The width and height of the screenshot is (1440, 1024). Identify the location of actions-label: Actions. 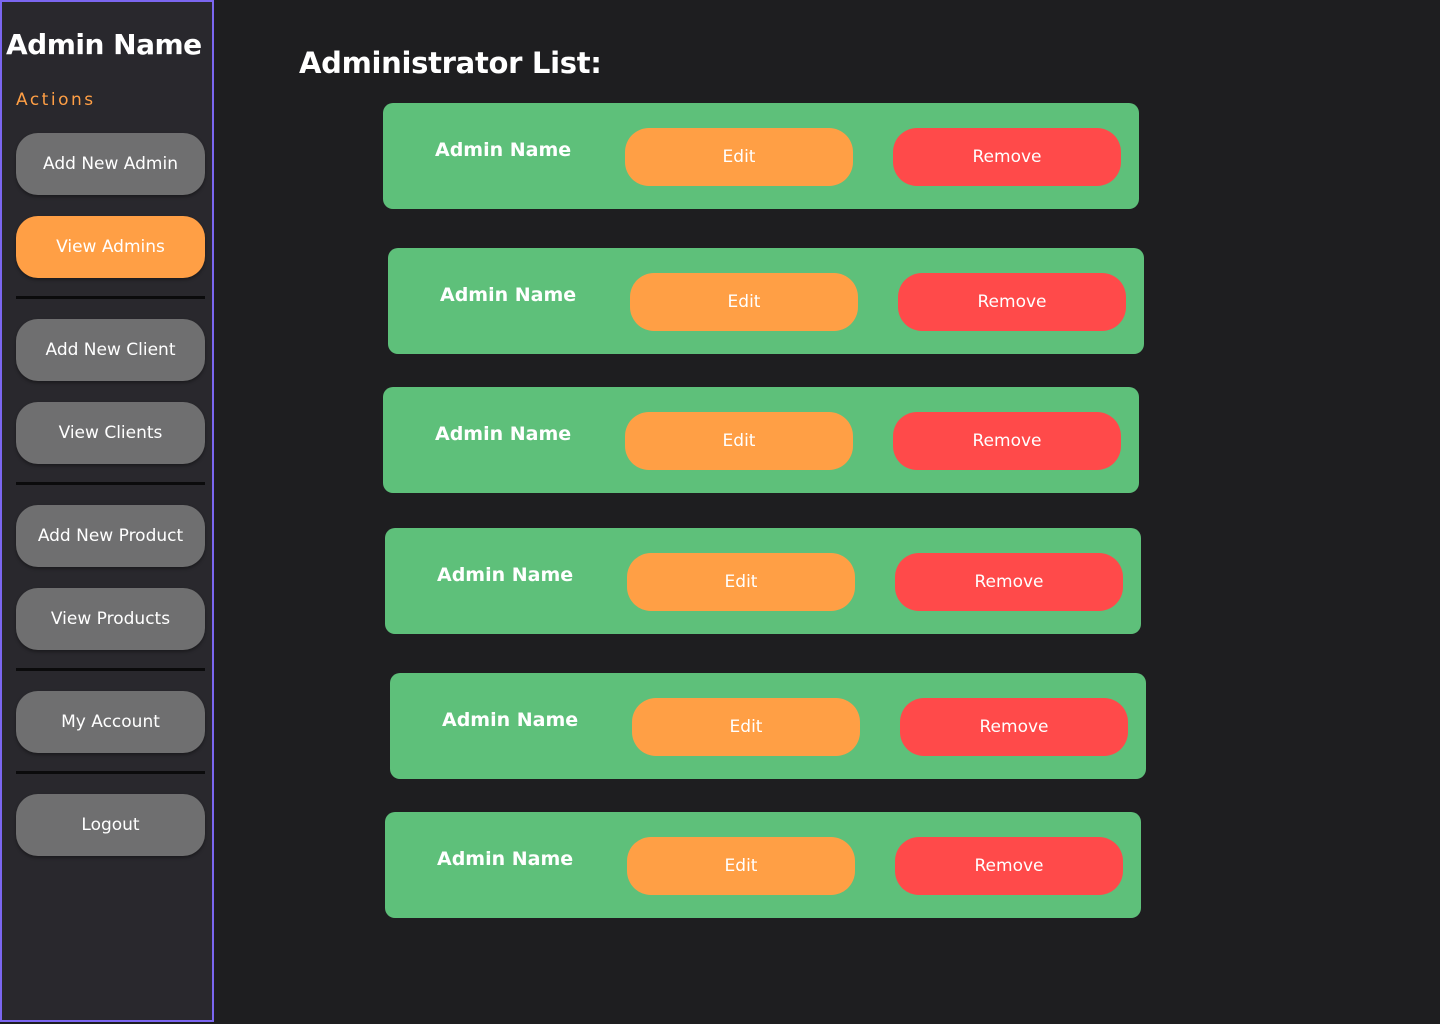
(56, 100).